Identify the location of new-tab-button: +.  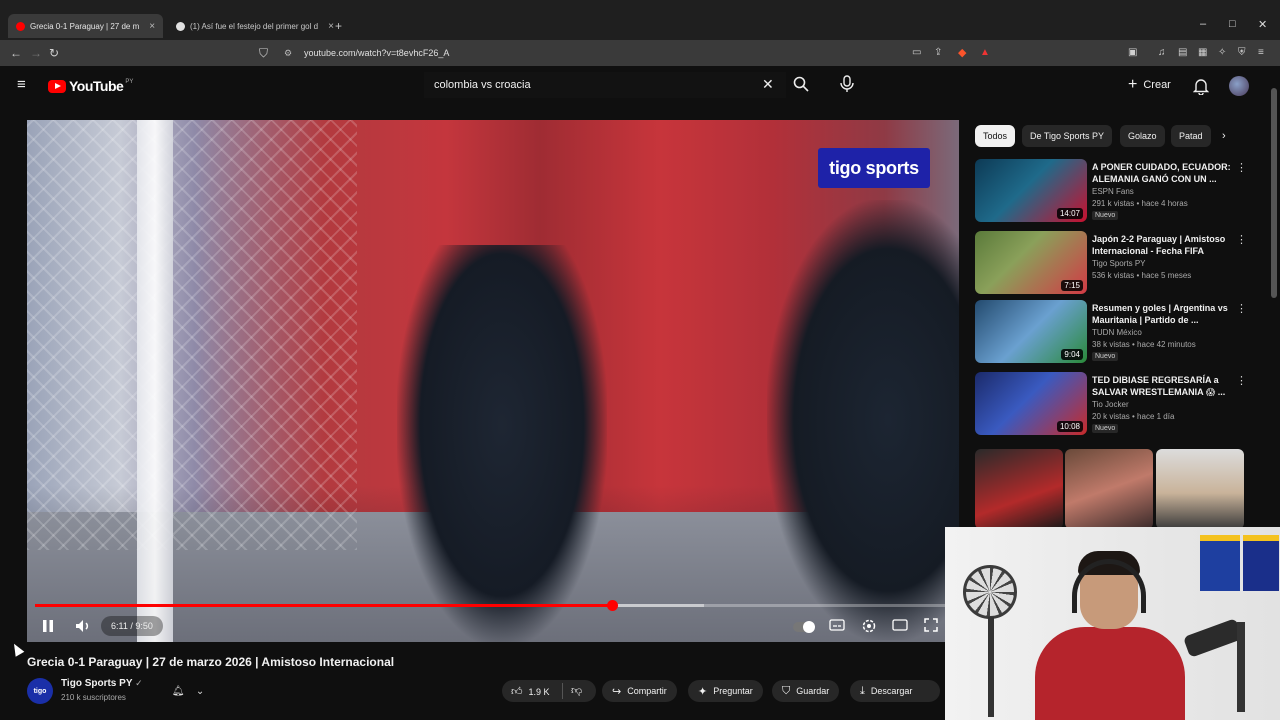
(338, 26).